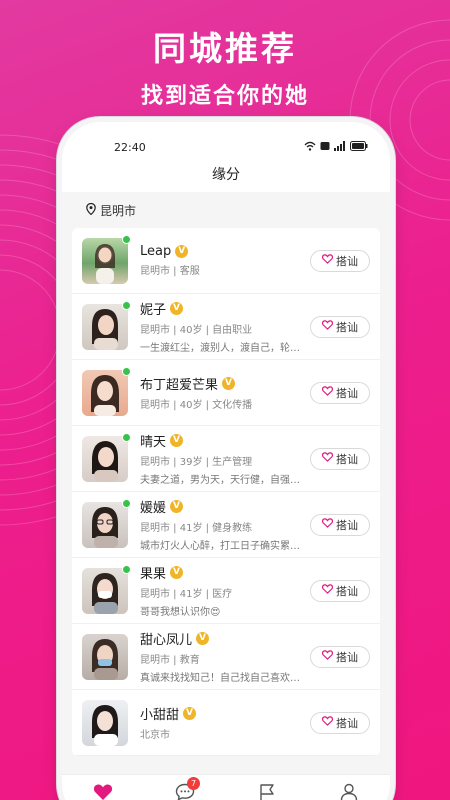  What do you see at coordinates (153, 310) in the screenshot?
I see `user-name: 妮子` at bounding box center [153, 310].